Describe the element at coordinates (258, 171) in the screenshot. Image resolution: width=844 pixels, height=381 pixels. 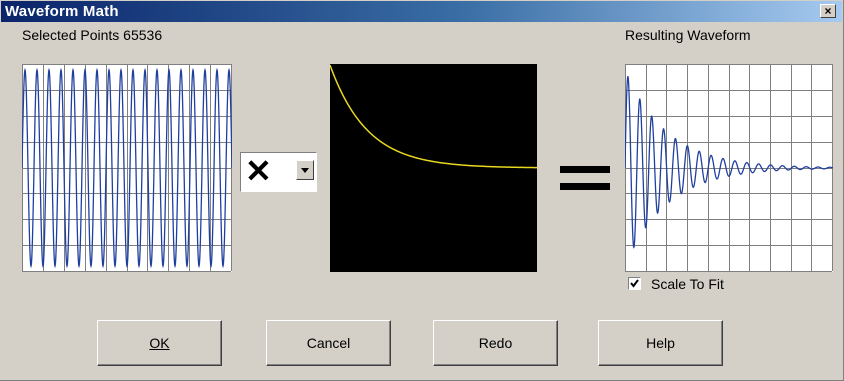
I see `multiply-icon: ✕` at that location.